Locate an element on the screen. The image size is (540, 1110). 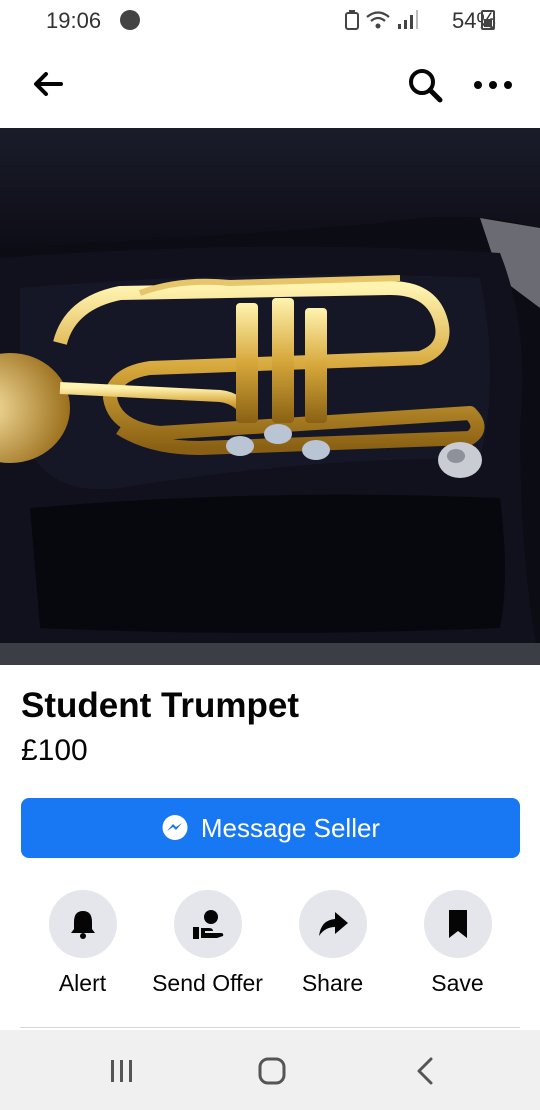
battery-icon is located at coordinates (488, 20).